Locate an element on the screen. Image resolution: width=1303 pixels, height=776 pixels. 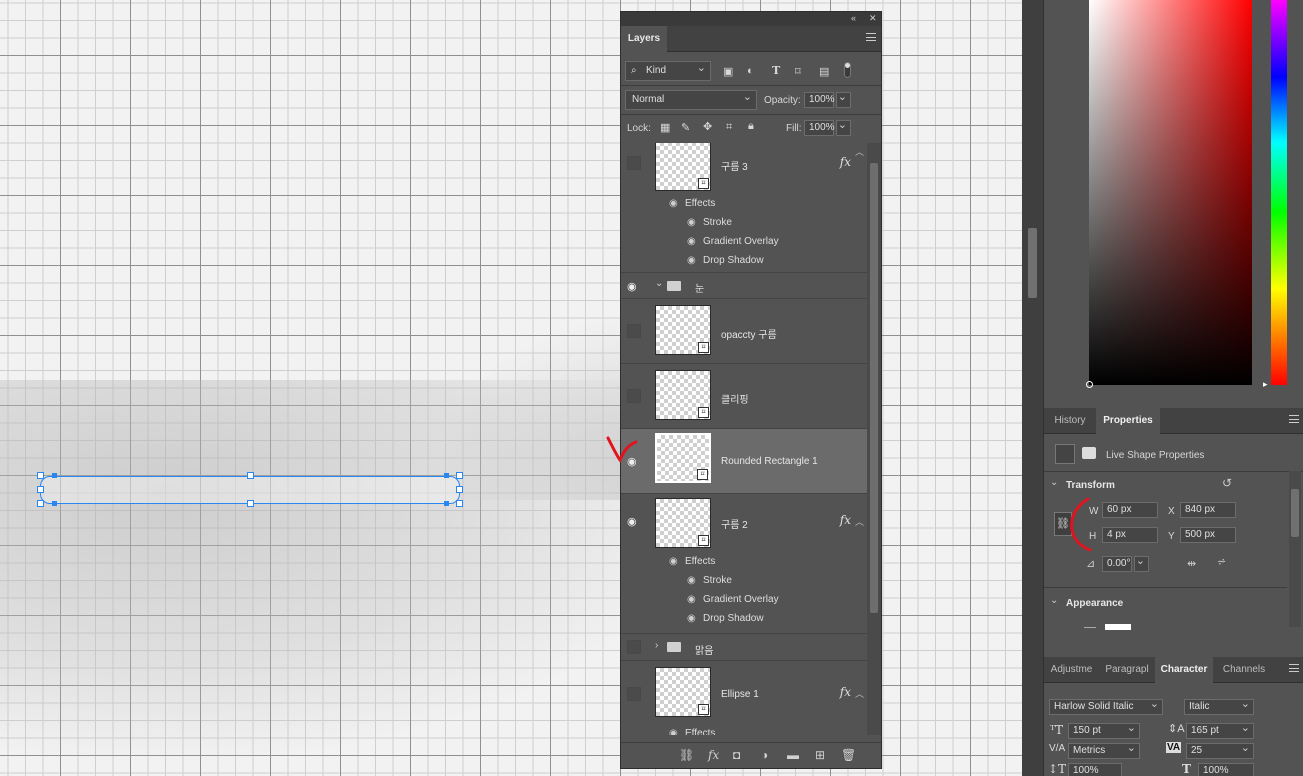
layer-name: 구름 2 is located at coordinates (734, 523).